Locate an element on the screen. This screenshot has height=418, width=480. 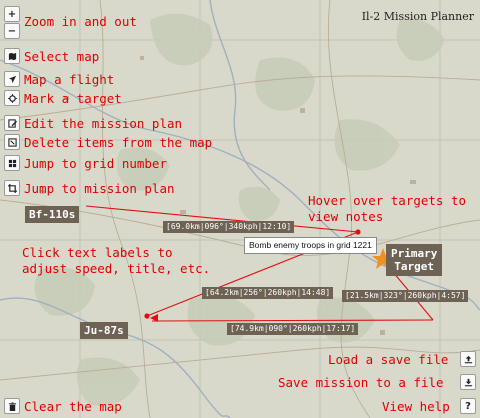
target-label-line1: Primary is located at coordinates (414, 253).